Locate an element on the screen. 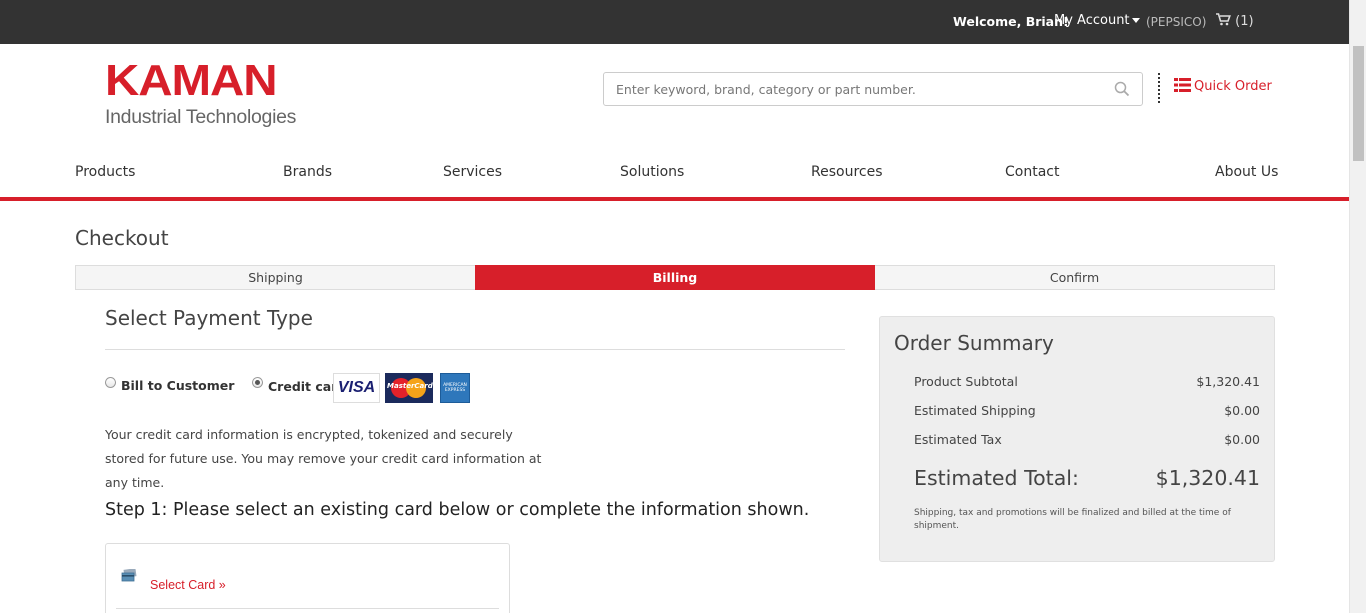 This screenshot has height=613, width=1366. summary-value: $1,320.41 is located at coordinates (1228, 381).